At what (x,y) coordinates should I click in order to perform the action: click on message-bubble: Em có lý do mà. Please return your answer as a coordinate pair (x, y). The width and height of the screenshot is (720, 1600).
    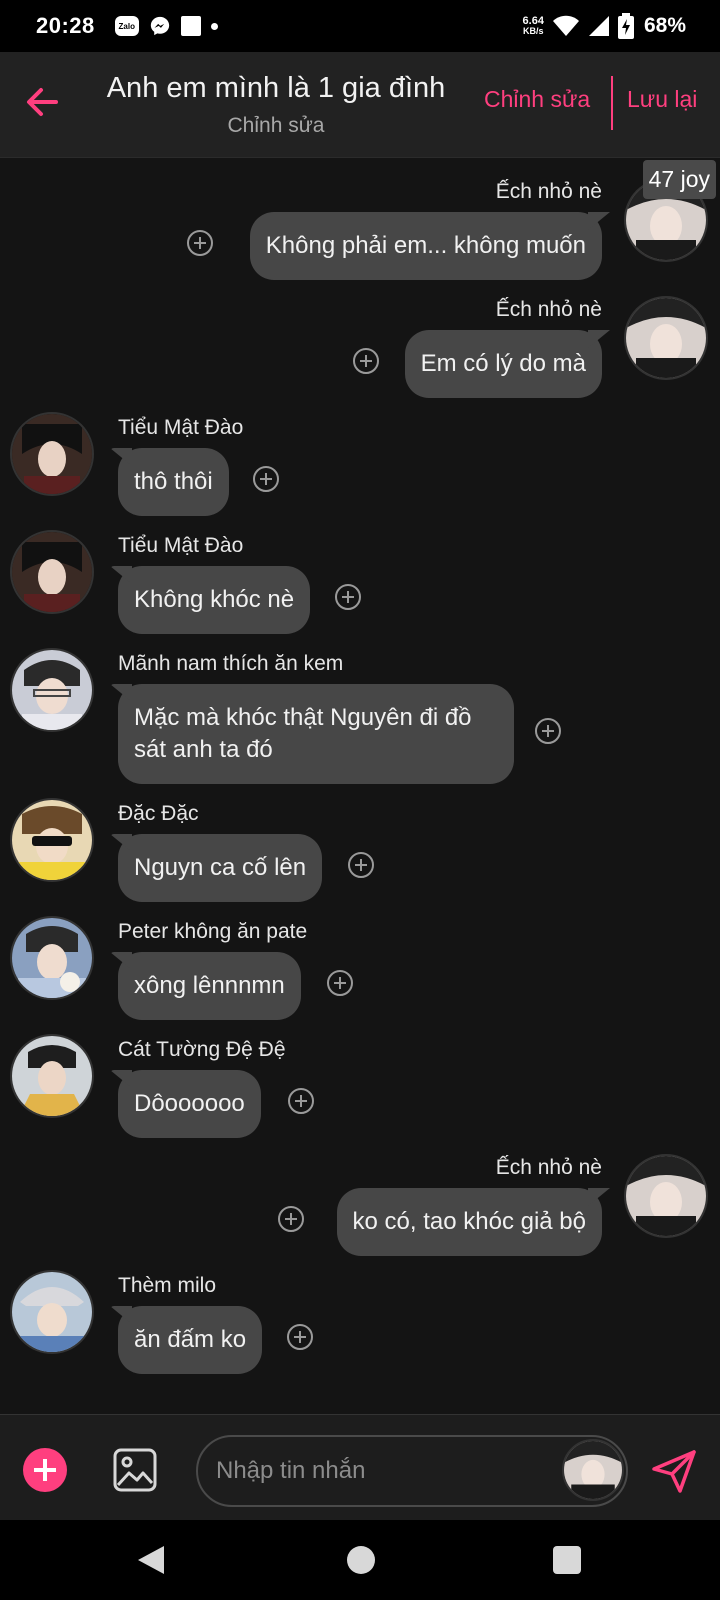
    Looking at the image, I should click on (503, 364).